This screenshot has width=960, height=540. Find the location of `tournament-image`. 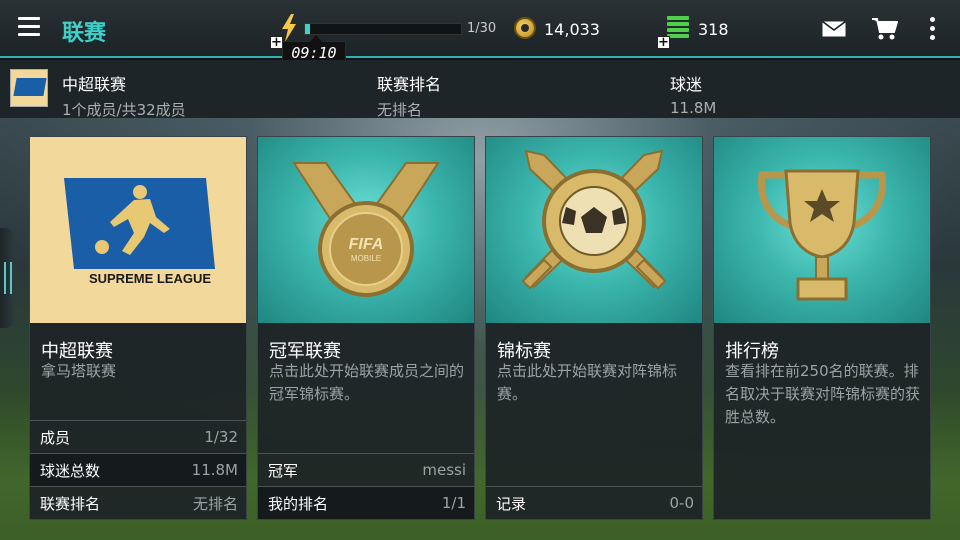

tournament-image is located at coordinates (594, 230).